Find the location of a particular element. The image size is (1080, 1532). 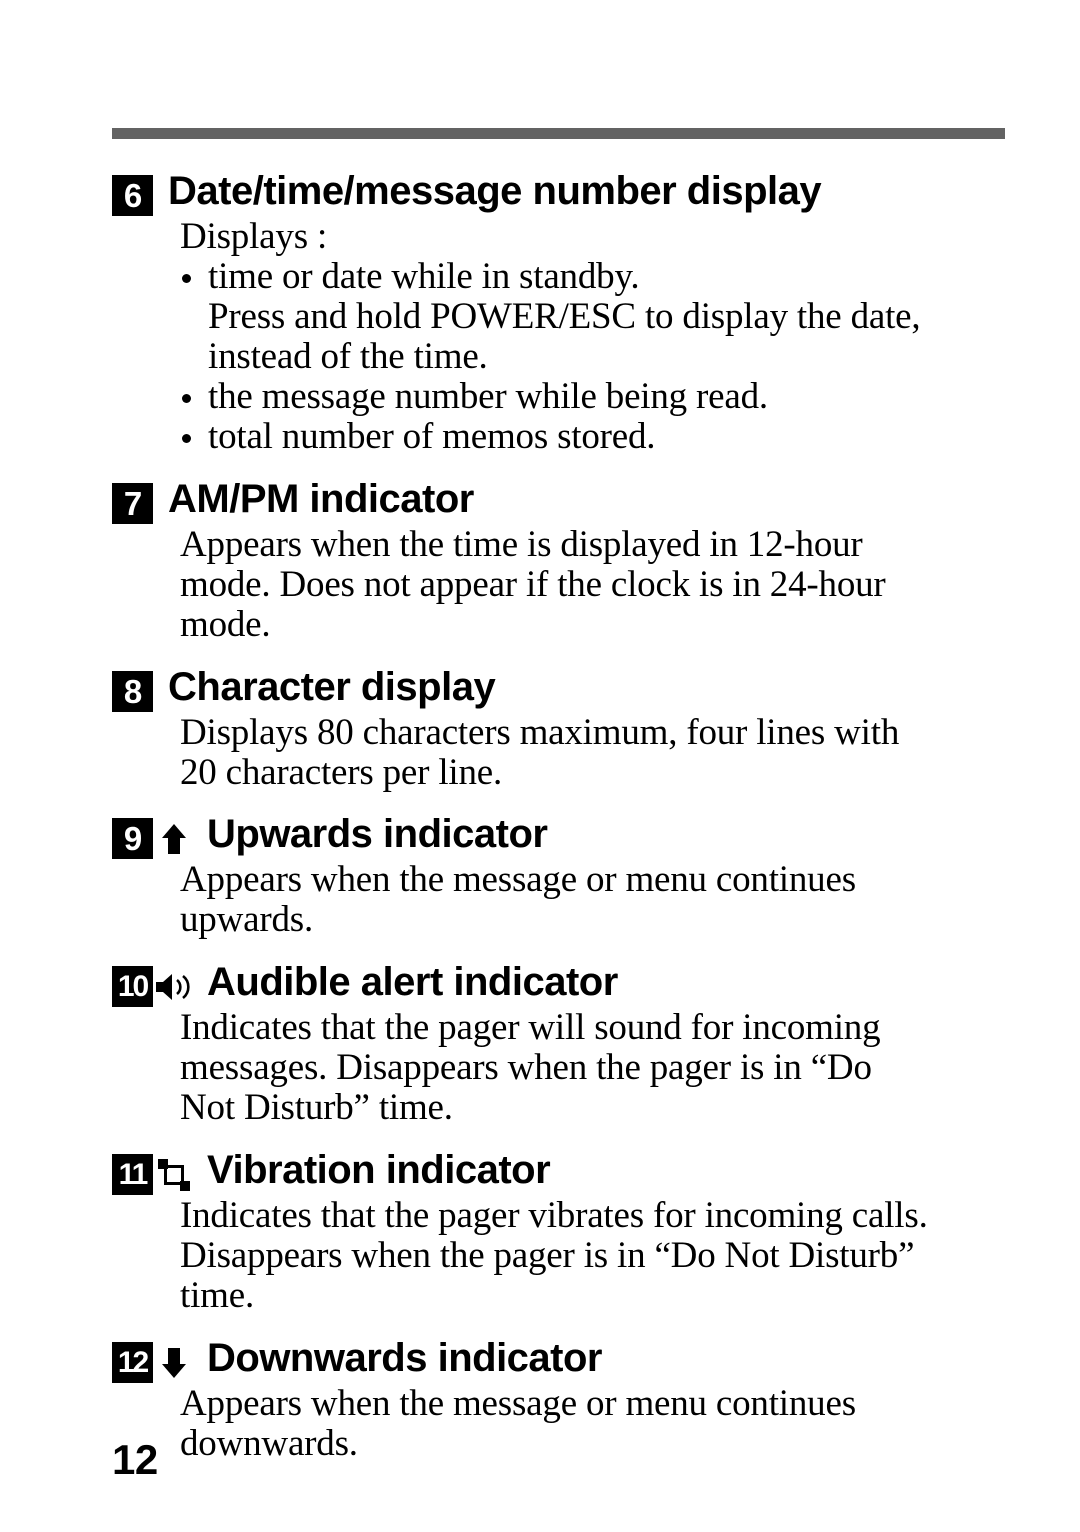

body-line: mode. is located at coordinates (225, 624).